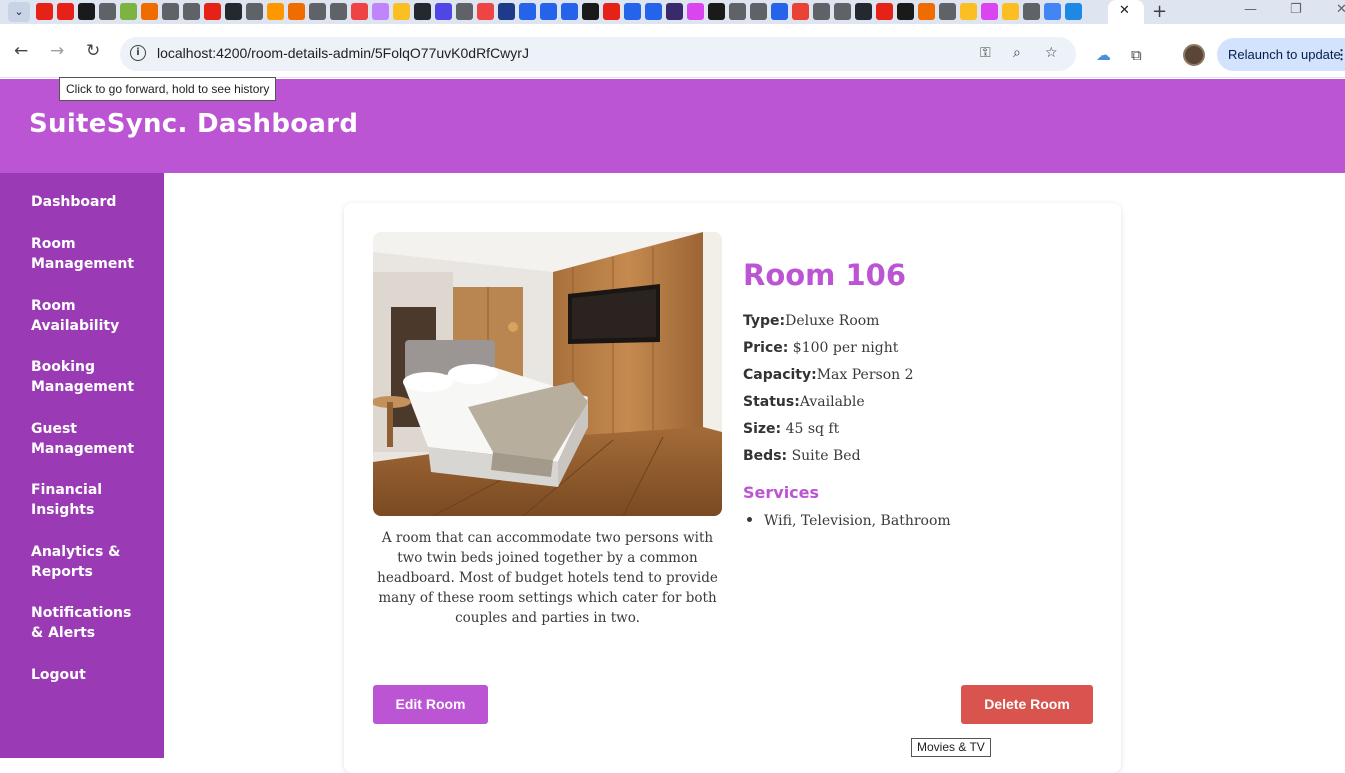 Image resolution: width=1345 pixels, height=773 pixels. I want to click on spec-capacity: Capacity:Max Person 2, so click(828, 375).